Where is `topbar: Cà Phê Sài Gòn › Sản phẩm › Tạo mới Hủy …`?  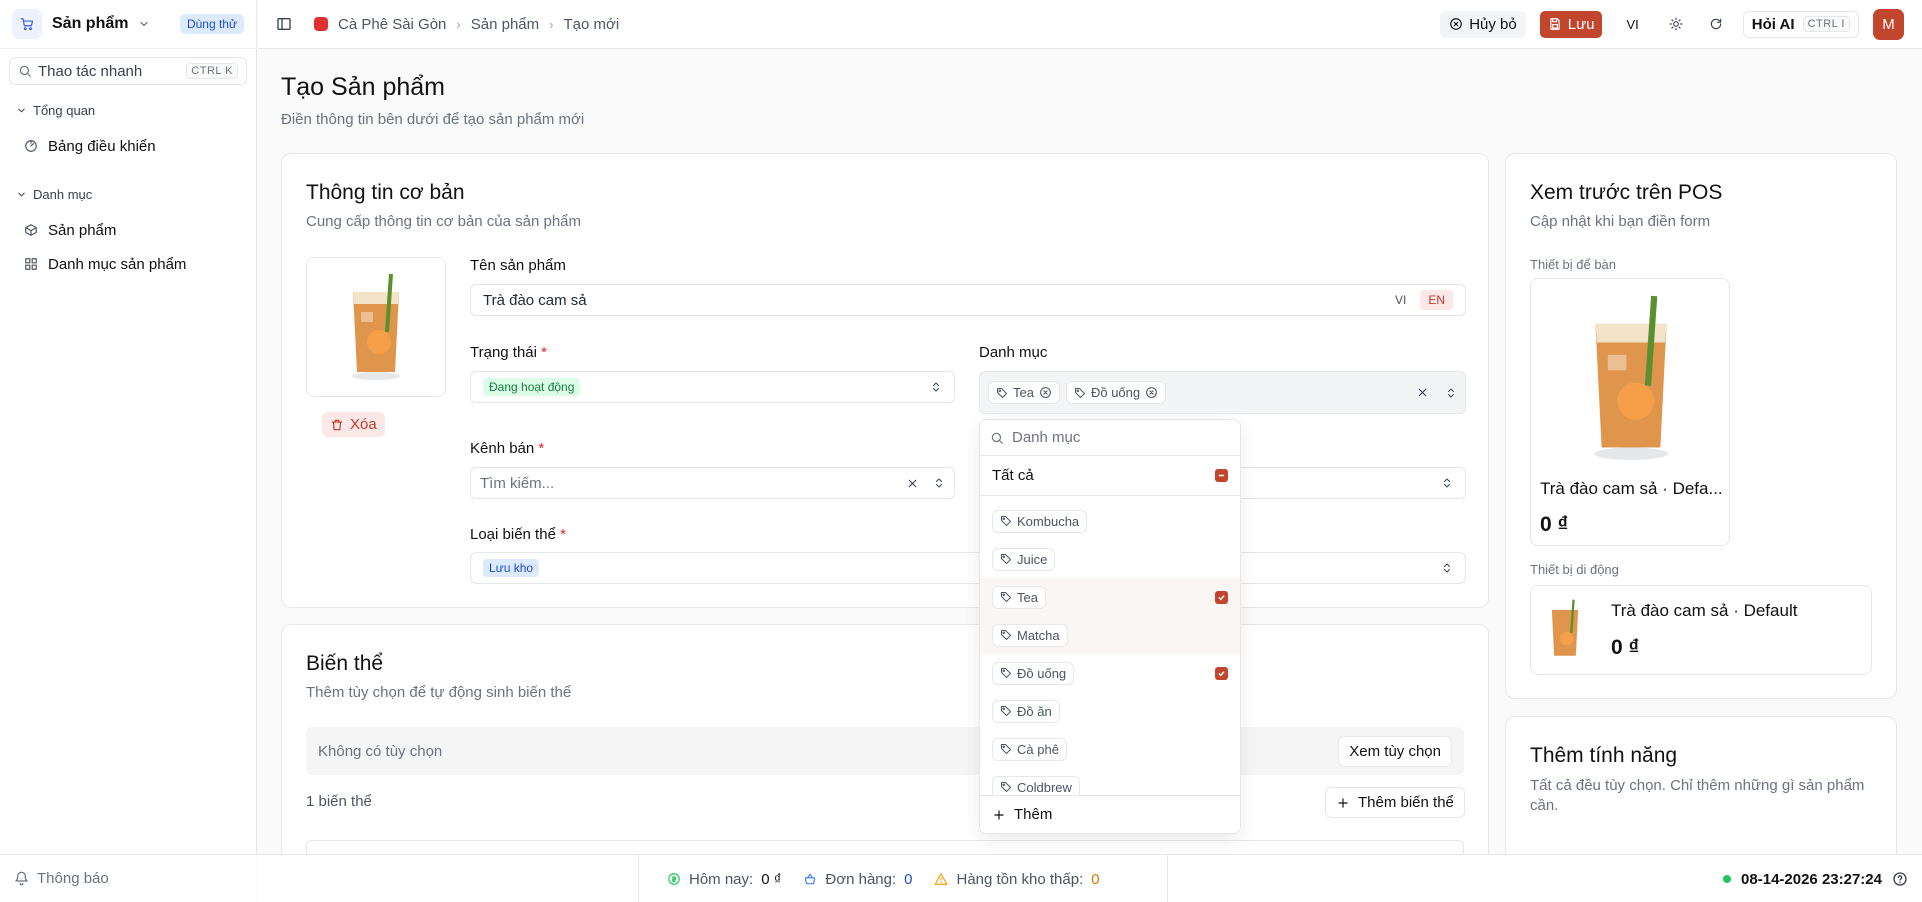
topbar: Cà Phê Sài Gòn › Sản phẩm › Tạo mới Hủy … is located at coordinates (1090, 24).